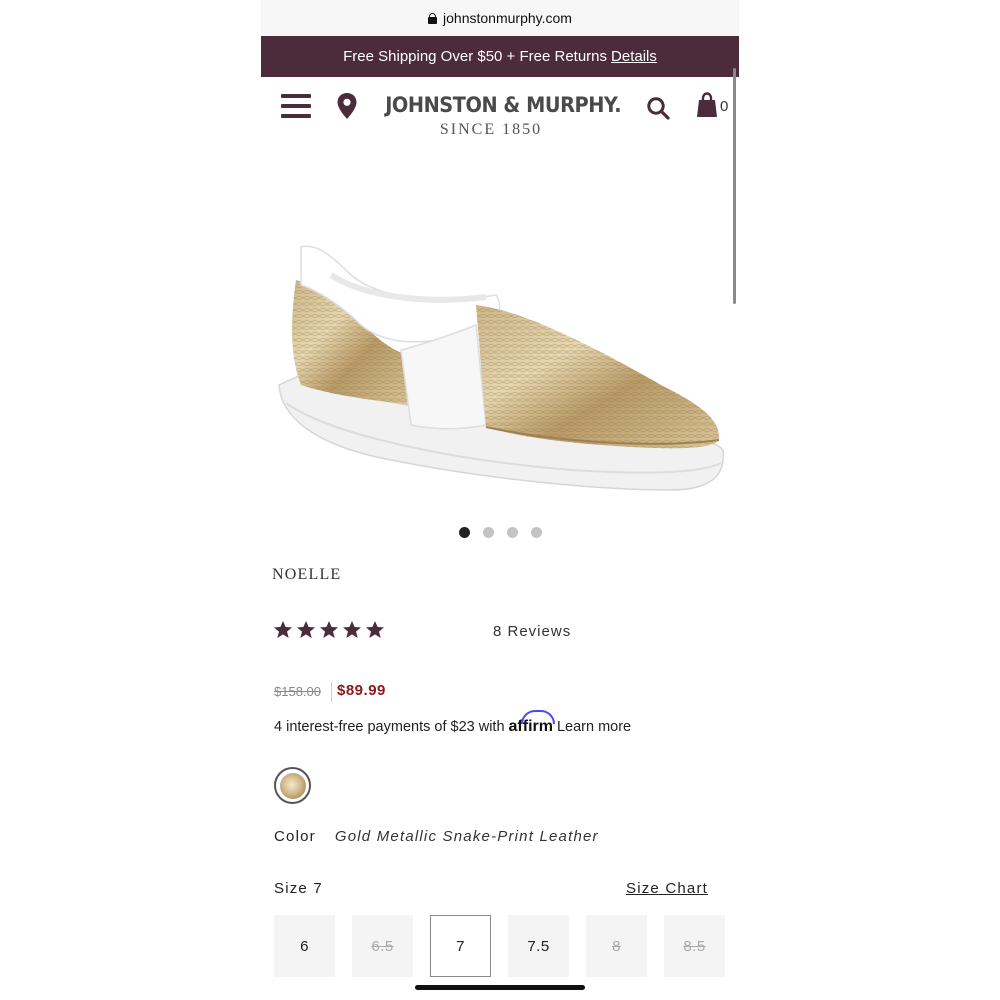  I want to click on shopping-bag-icon, so click(707, 105).